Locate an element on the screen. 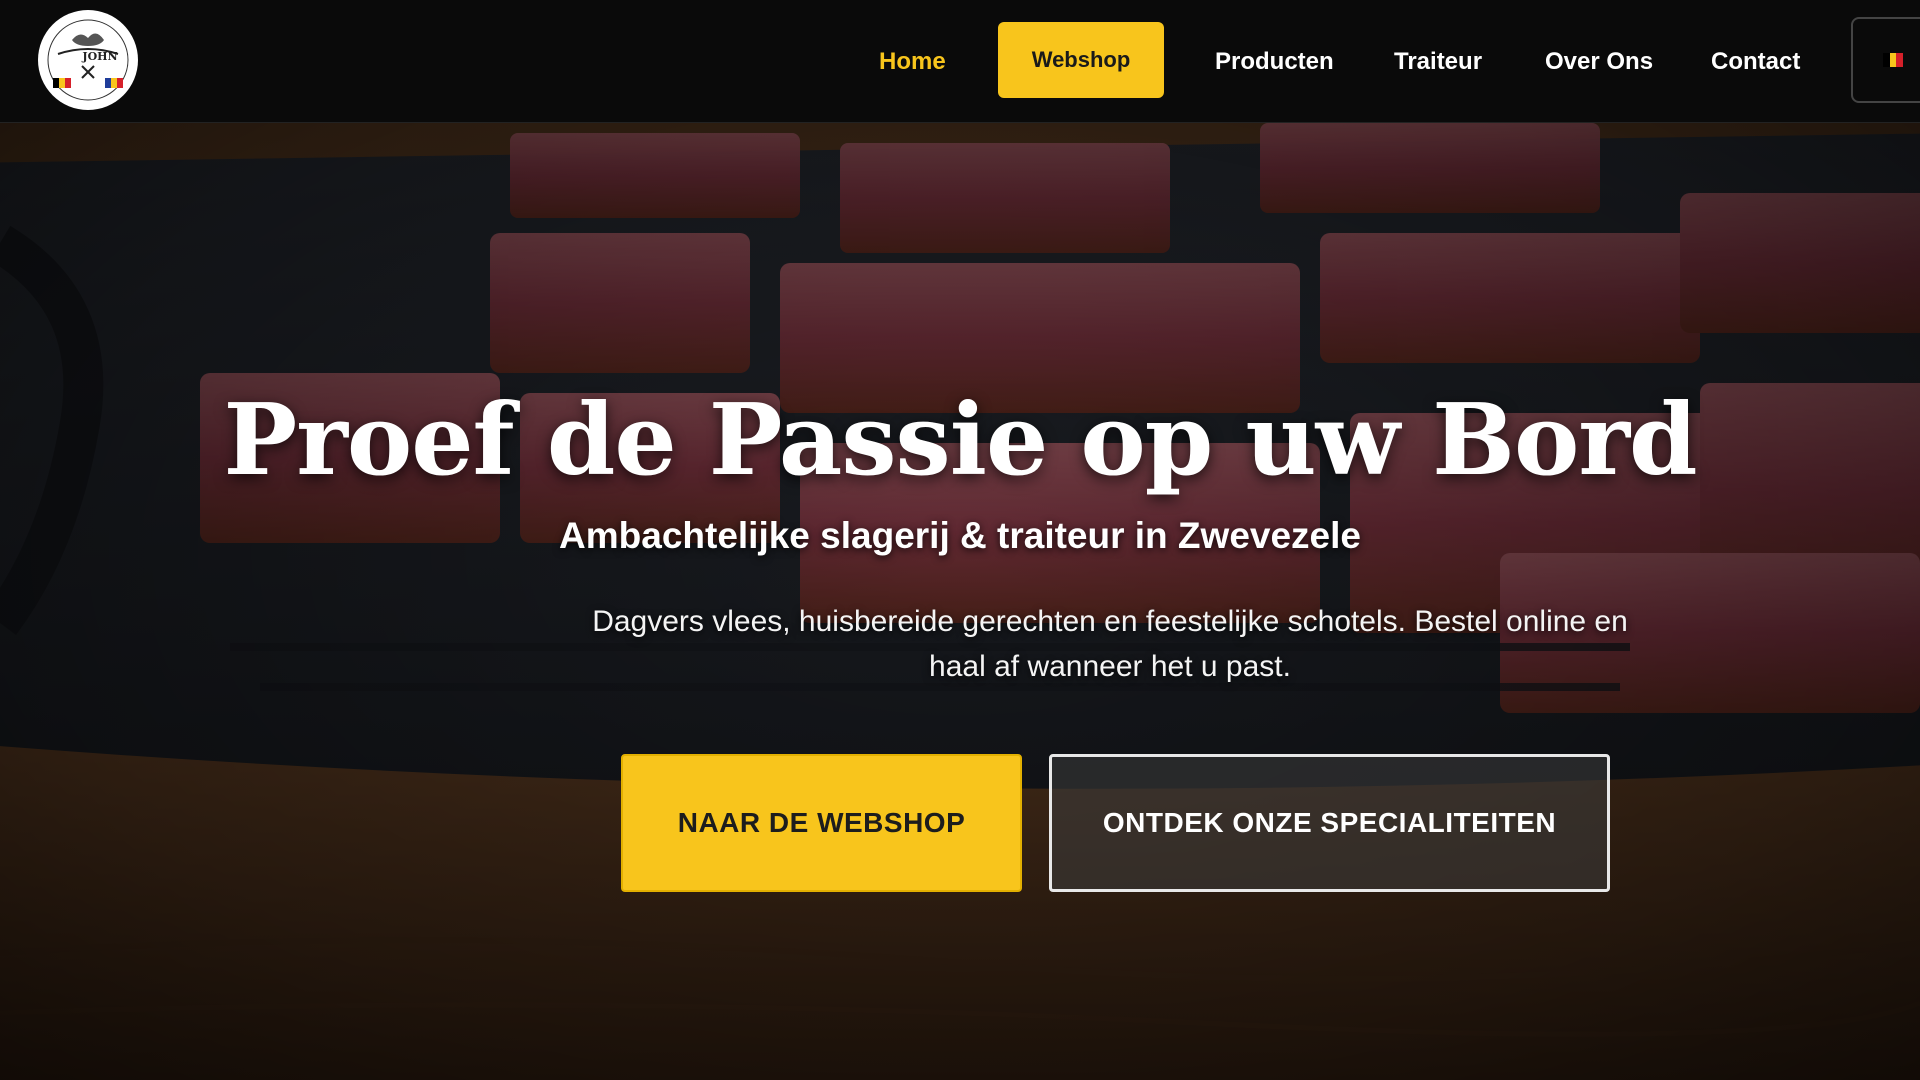 The image size is (1920, 1080). nav-item-over-ons: Over Ons is located at coordinates (1599, 61).